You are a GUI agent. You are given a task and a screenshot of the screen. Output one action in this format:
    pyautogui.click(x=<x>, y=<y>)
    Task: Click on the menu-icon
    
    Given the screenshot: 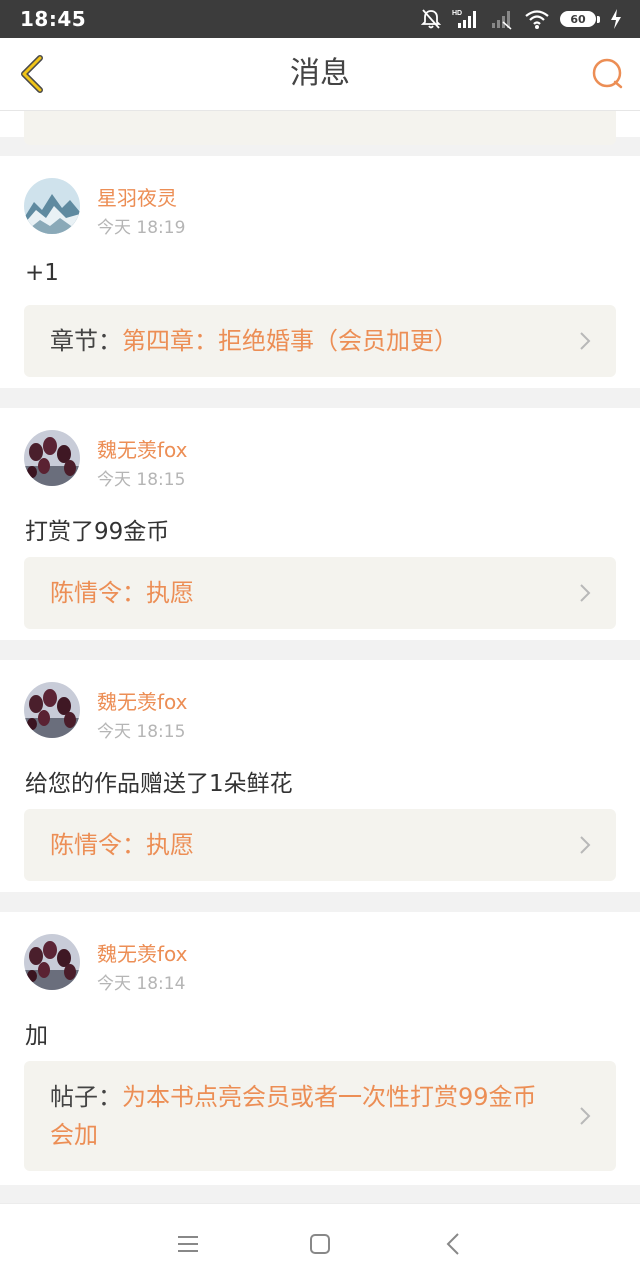 What is the action you would take?
    pyautogui.click(x=188, y=1244)
    